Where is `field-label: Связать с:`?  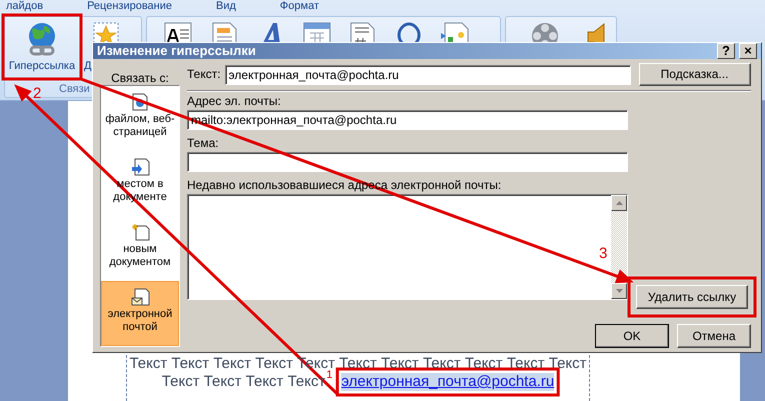 field-label: Связать с: is located at coordinates (140, 78).